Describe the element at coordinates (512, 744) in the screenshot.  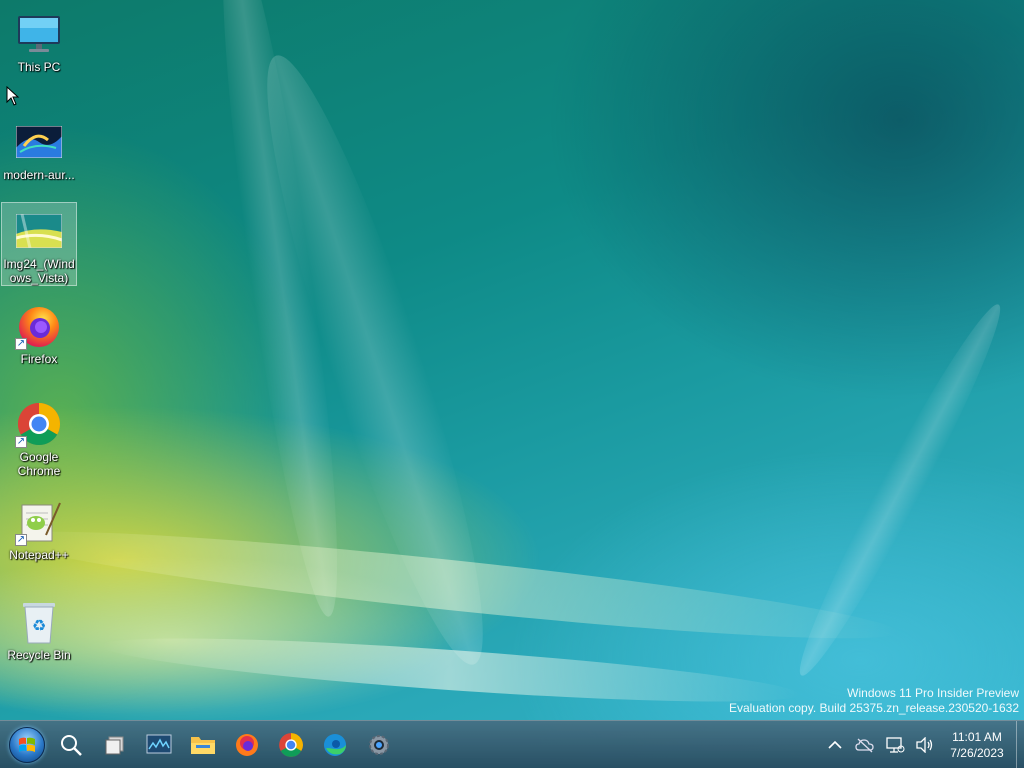
I see `taskbar: 11:01 AM 7/26/2023` at that location.